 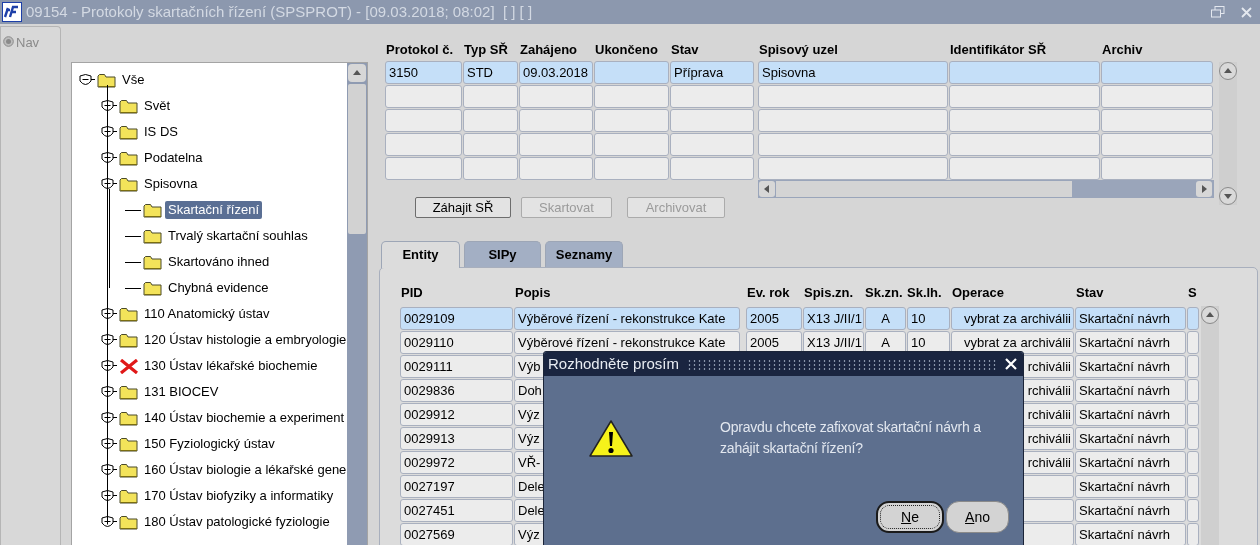 I want to click on dialog-button: Ne, so click(x=910, y=517).